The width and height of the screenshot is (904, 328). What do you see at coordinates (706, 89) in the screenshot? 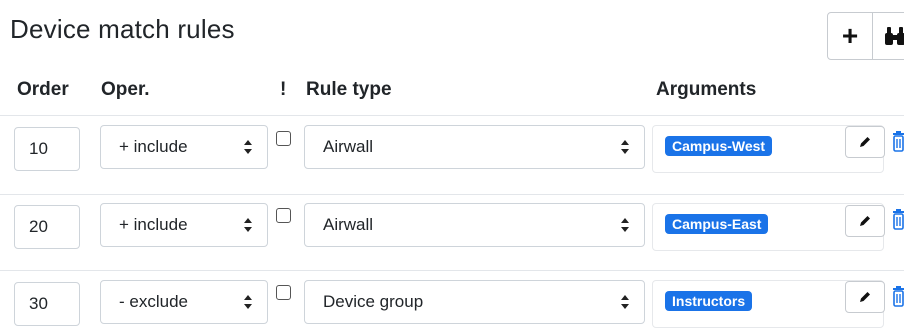
I see `column-header-arguments: Arguments` at bounding box center [706, 89].